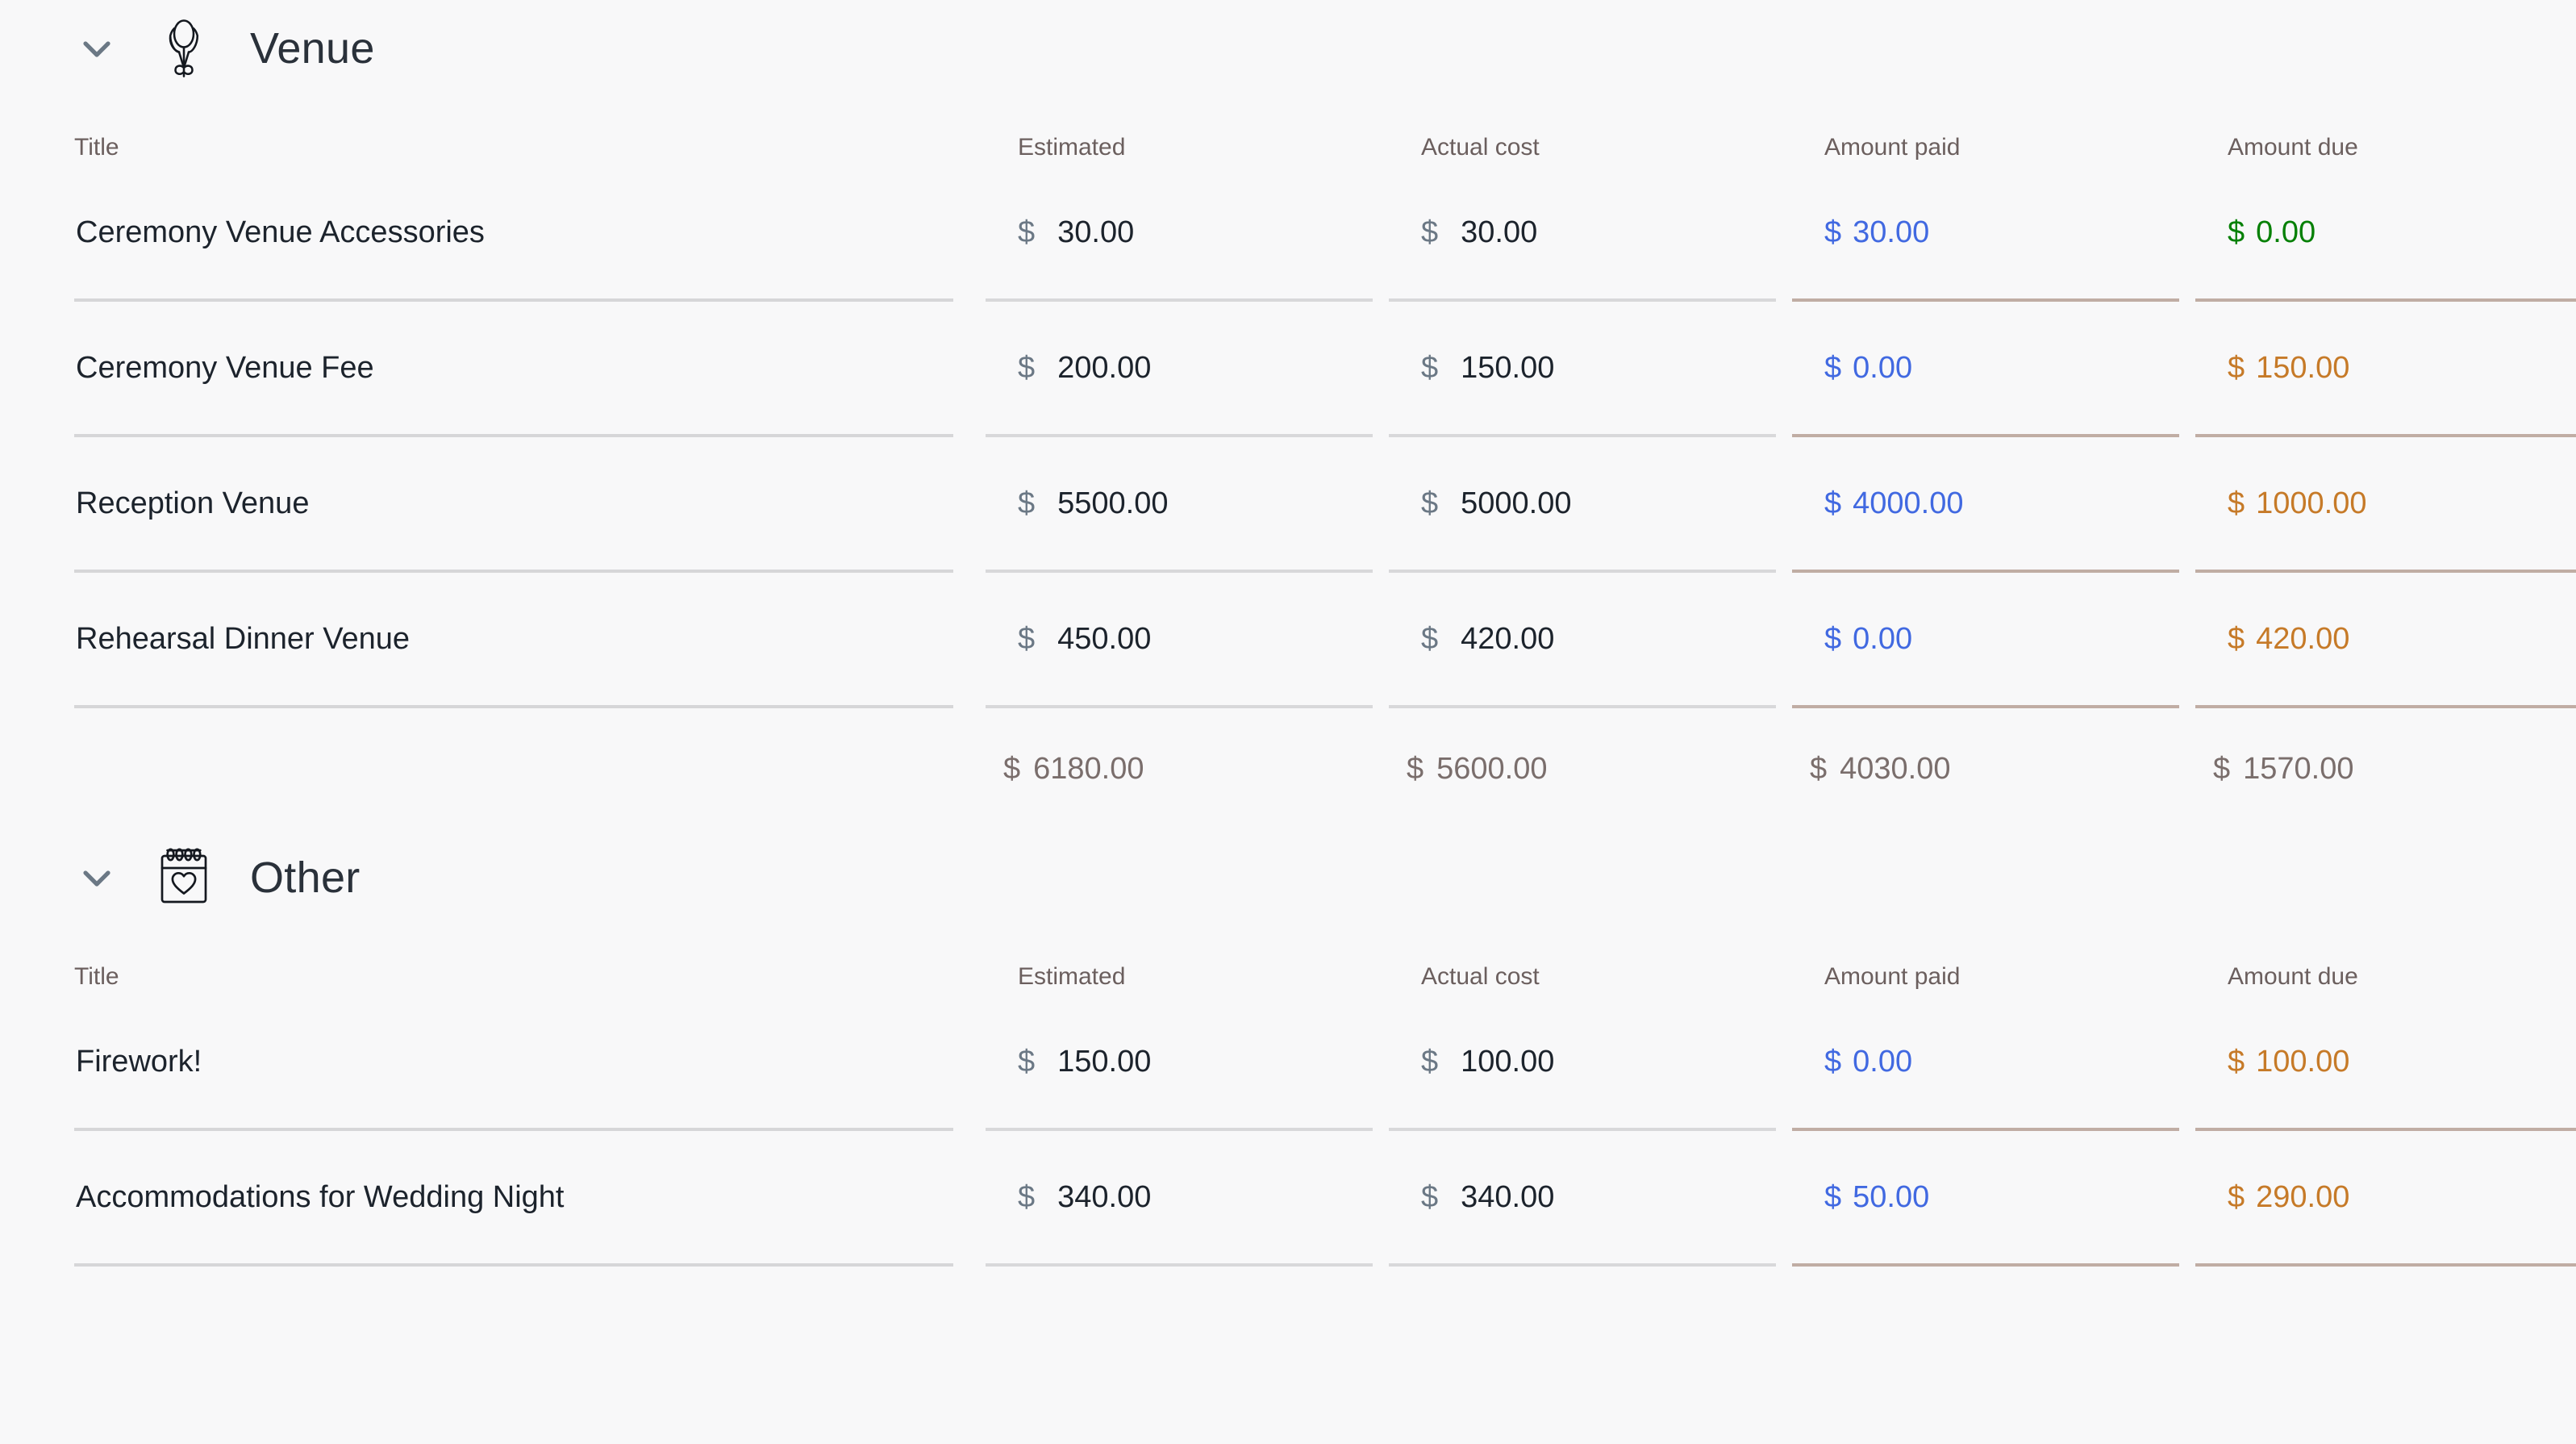 The width and height of the screenshot is (2576, 1444). What do you see at coordinates (1288, 48) in the screenshot?
I see `section-header-venue: Venue` at bounding box center [1288, 48].